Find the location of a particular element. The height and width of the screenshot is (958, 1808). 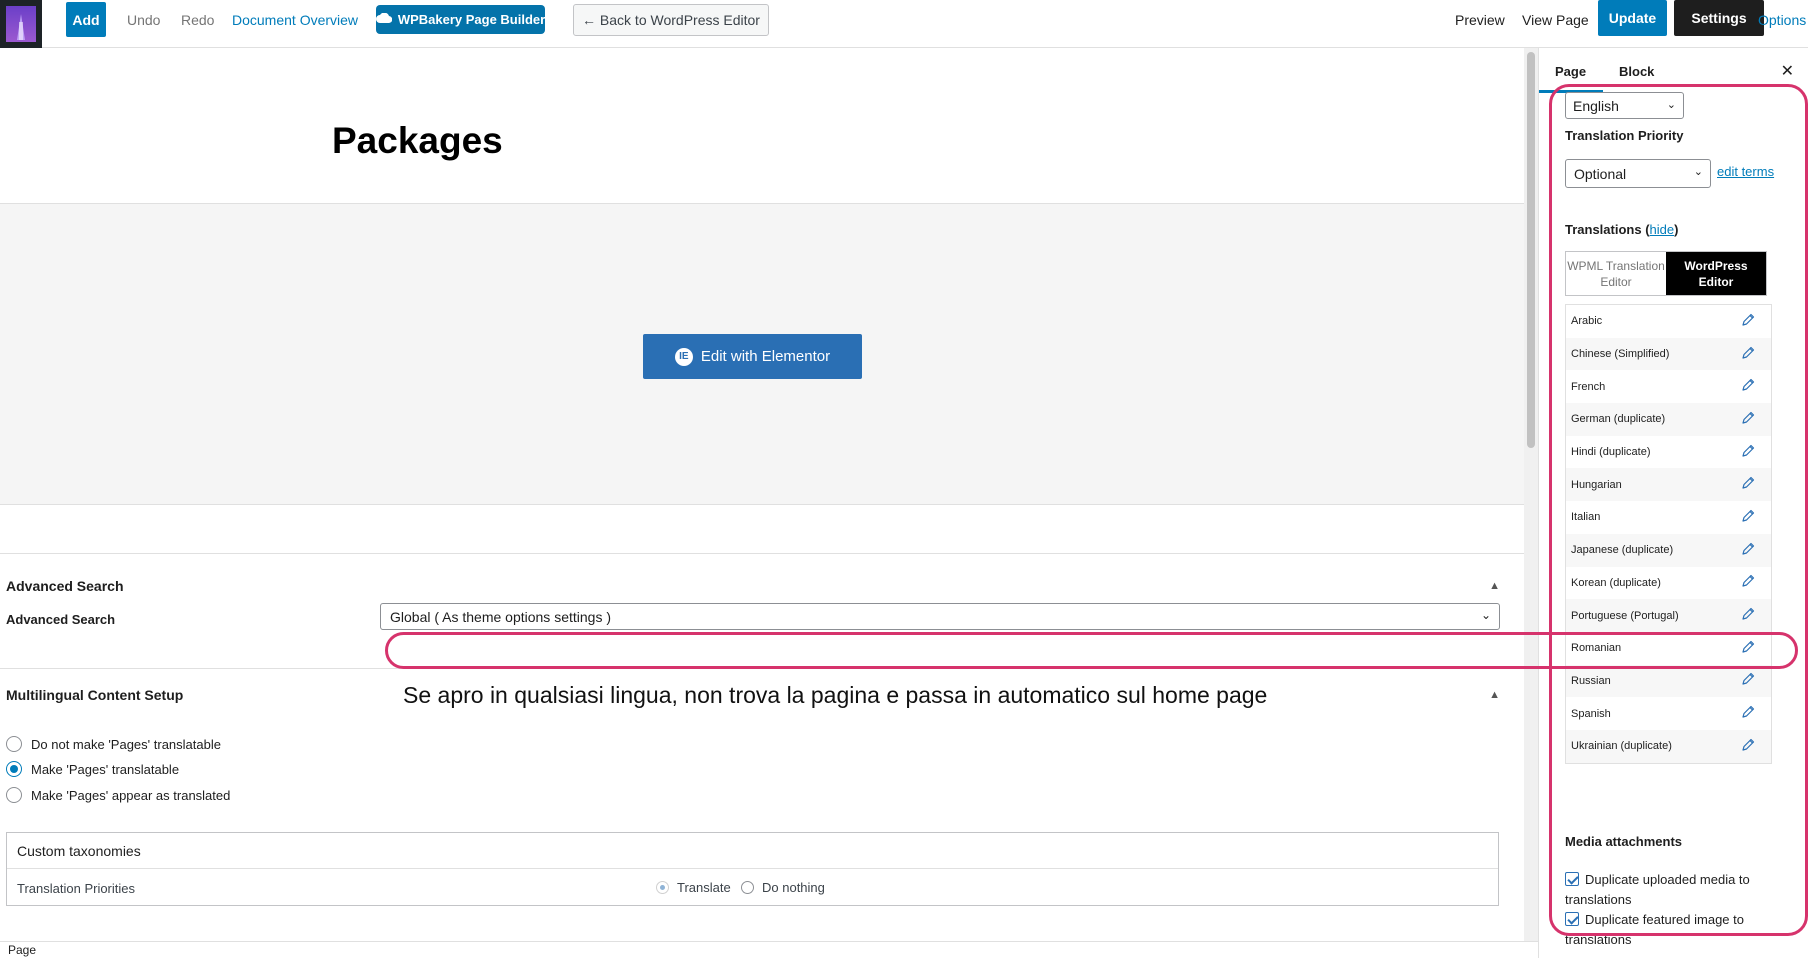

undo-button: Undo is located at coordinates (143, 20).